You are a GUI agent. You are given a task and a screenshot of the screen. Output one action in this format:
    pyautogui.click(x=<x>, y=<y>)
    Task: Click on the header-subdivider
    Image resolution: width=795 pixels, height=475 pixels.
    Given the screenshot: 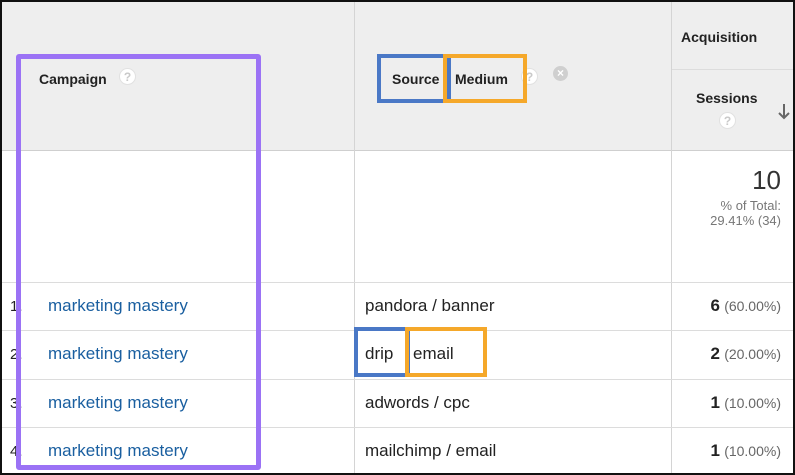 What is the action you would take?
    pyautogui.click(x=732, y=69)
    